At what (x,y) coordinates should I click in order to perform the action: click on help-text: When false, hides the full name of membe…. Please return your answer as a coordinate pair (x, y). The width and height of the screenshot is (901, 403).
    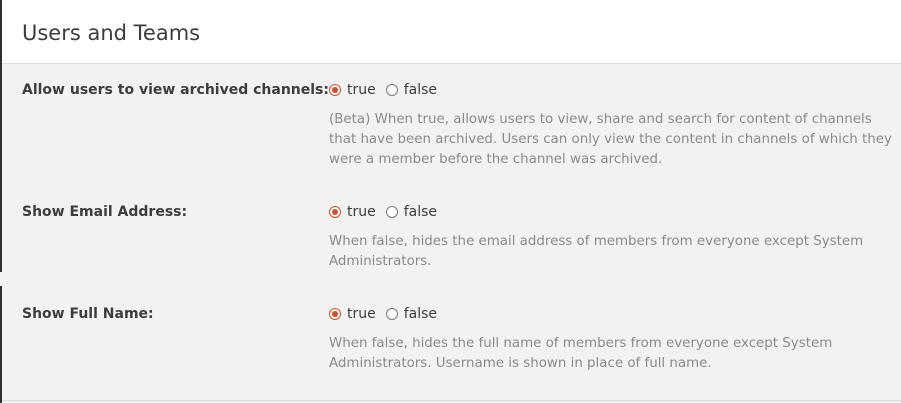
    Looking at the image, I should click on (581, 353).